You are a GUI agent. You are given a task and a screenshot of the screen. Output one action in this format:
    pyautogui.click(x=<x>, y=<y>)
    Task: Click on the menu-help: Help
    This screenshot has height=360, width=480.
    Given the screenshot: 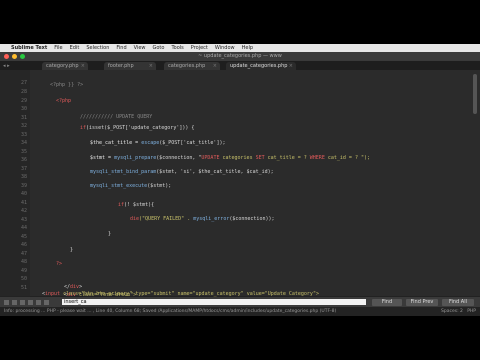 What is the action you would take?
    pyautogui.click(x=247, y=48)
    